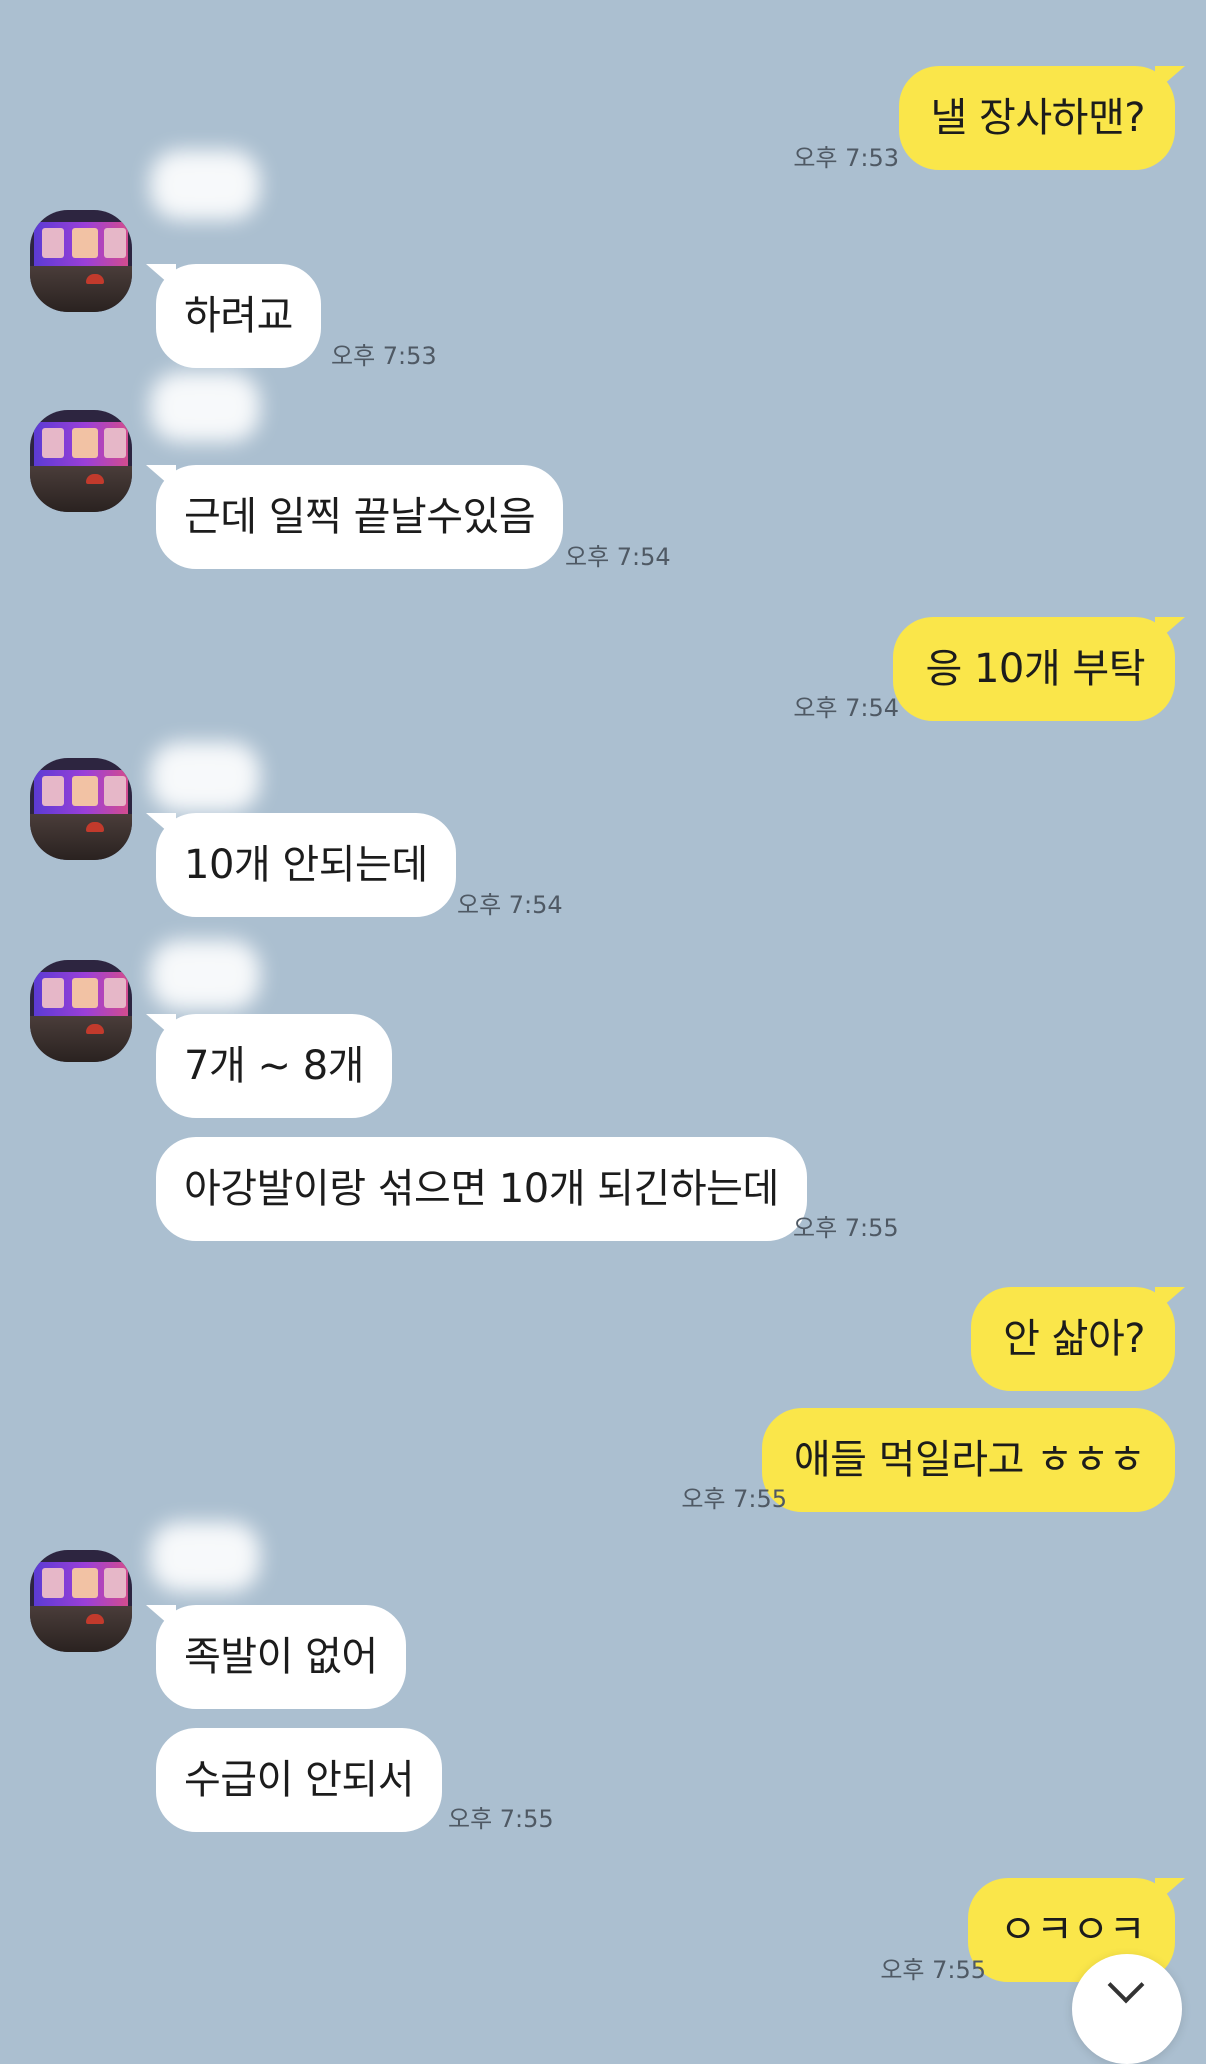 The width and height of the screenshot is (1206, 2064). I want to click on message-text: 안 삶아?, so click(1074, 1339).